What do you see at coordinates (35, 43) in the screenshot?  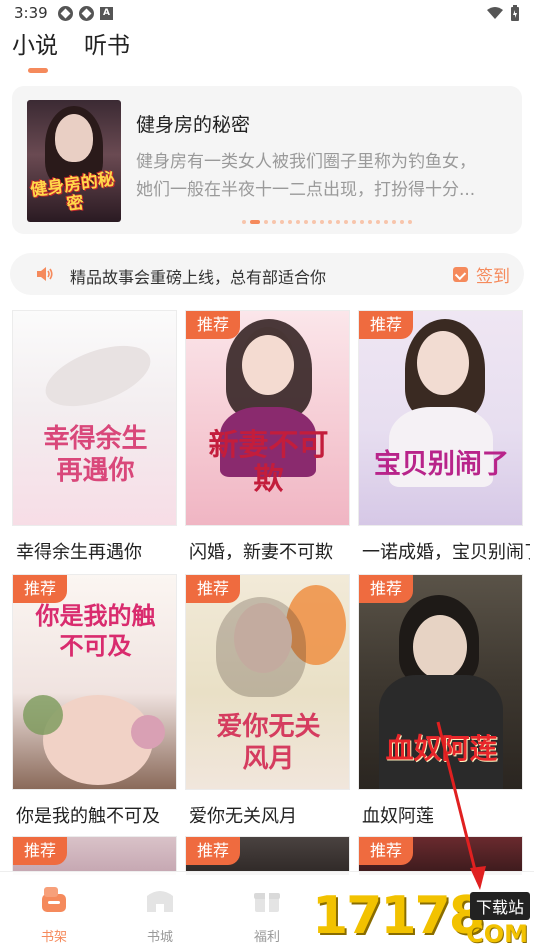 I see `tab-novel: 小说` at bounding box center [35, 43].